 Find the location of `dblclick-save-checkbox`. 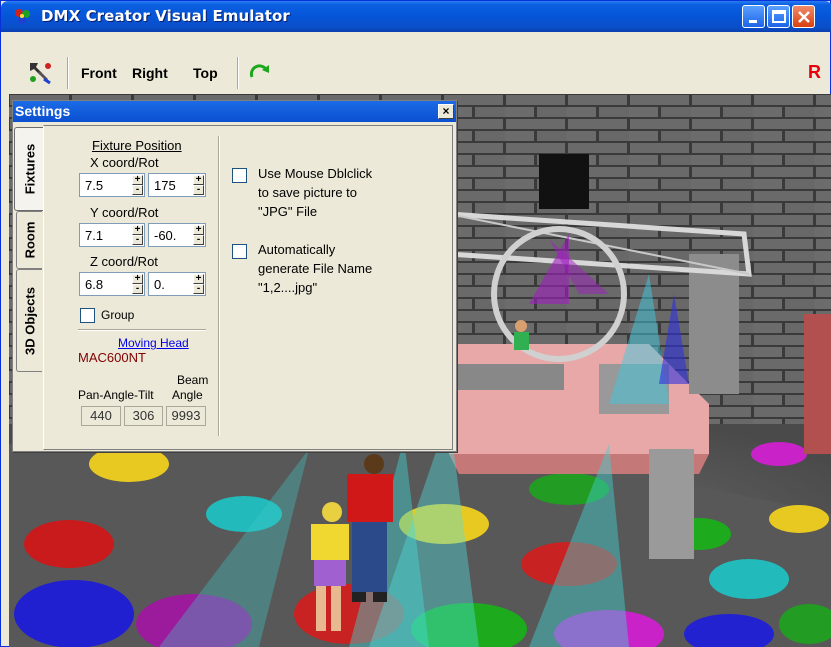

dblclick-save-checkbox is located at coordinates (239, 175).